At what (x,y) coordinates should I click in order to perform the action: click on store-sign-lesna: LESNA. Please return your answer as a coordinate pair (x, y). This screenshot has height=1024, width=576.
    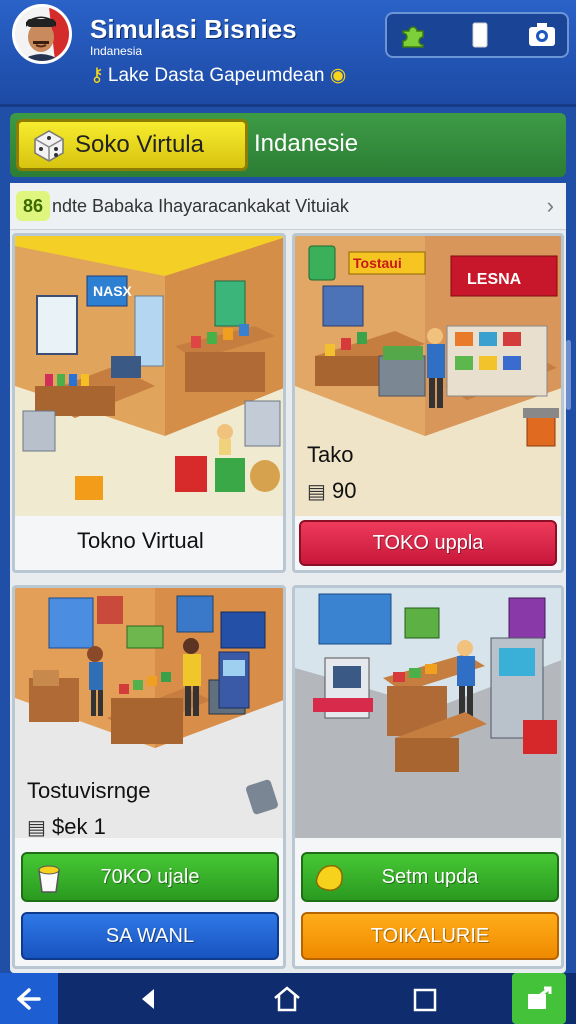
    Looking at the image, I should click on (494, 279).